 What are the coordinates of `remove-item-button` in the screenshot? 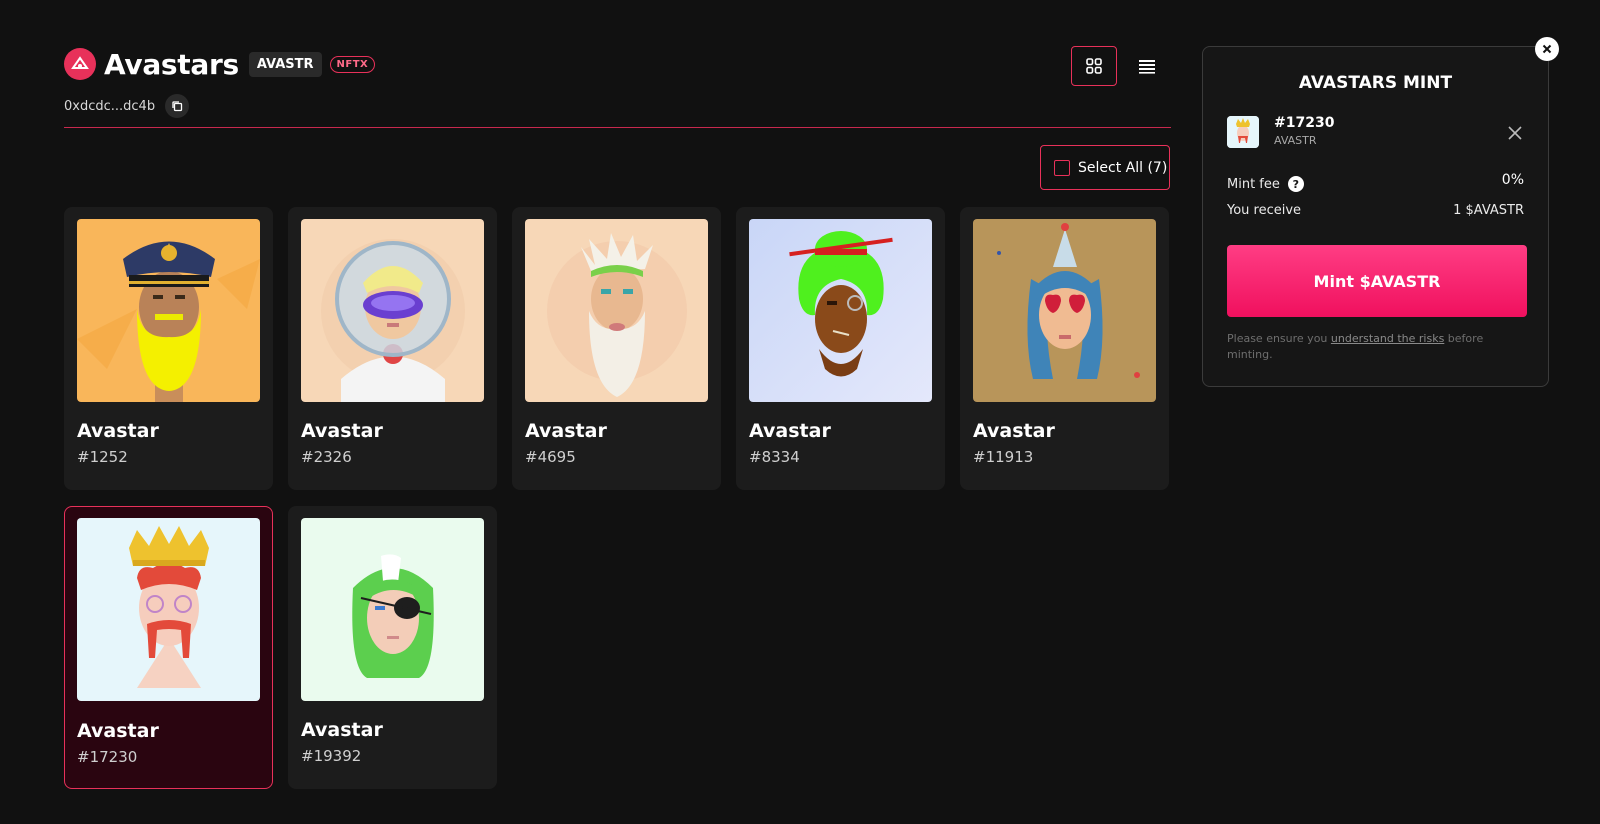 It's located at (1515, 133).